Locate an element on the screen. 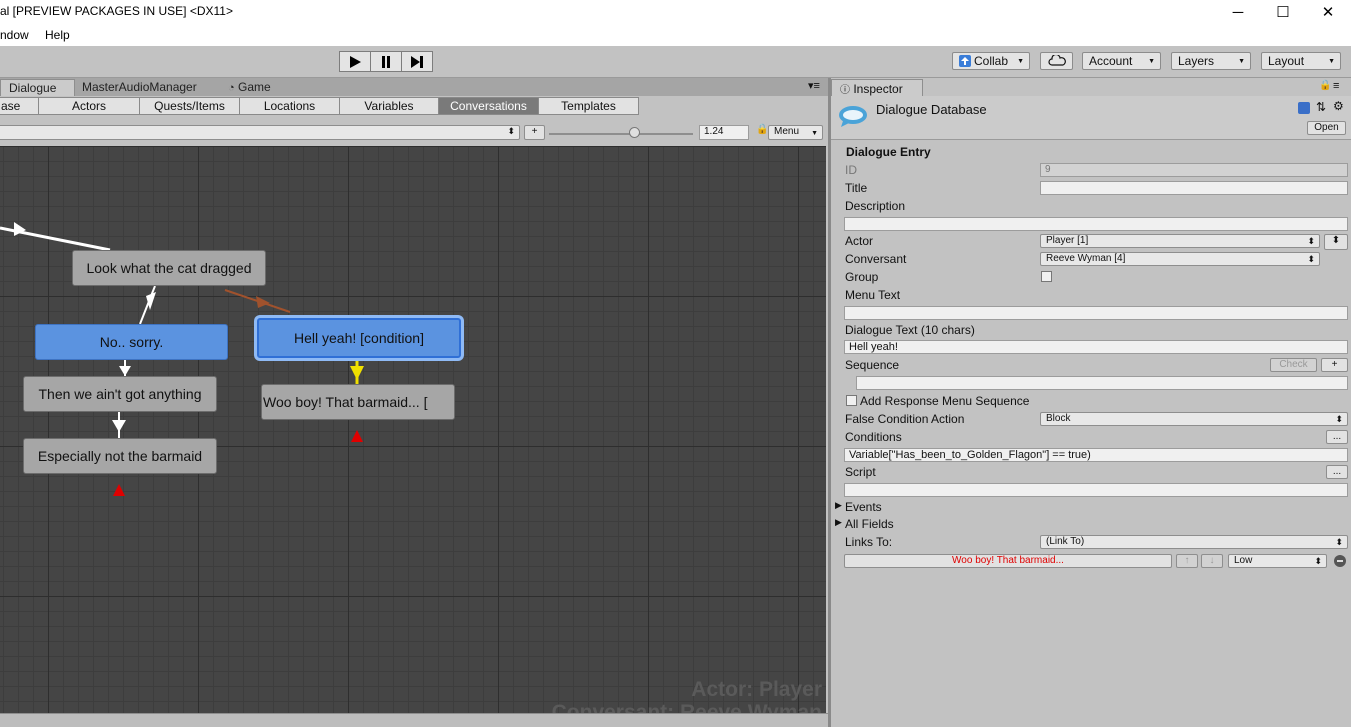 This screenshot has height=727, width=1351. menu-help: Help is located at coordinates (57, 35).